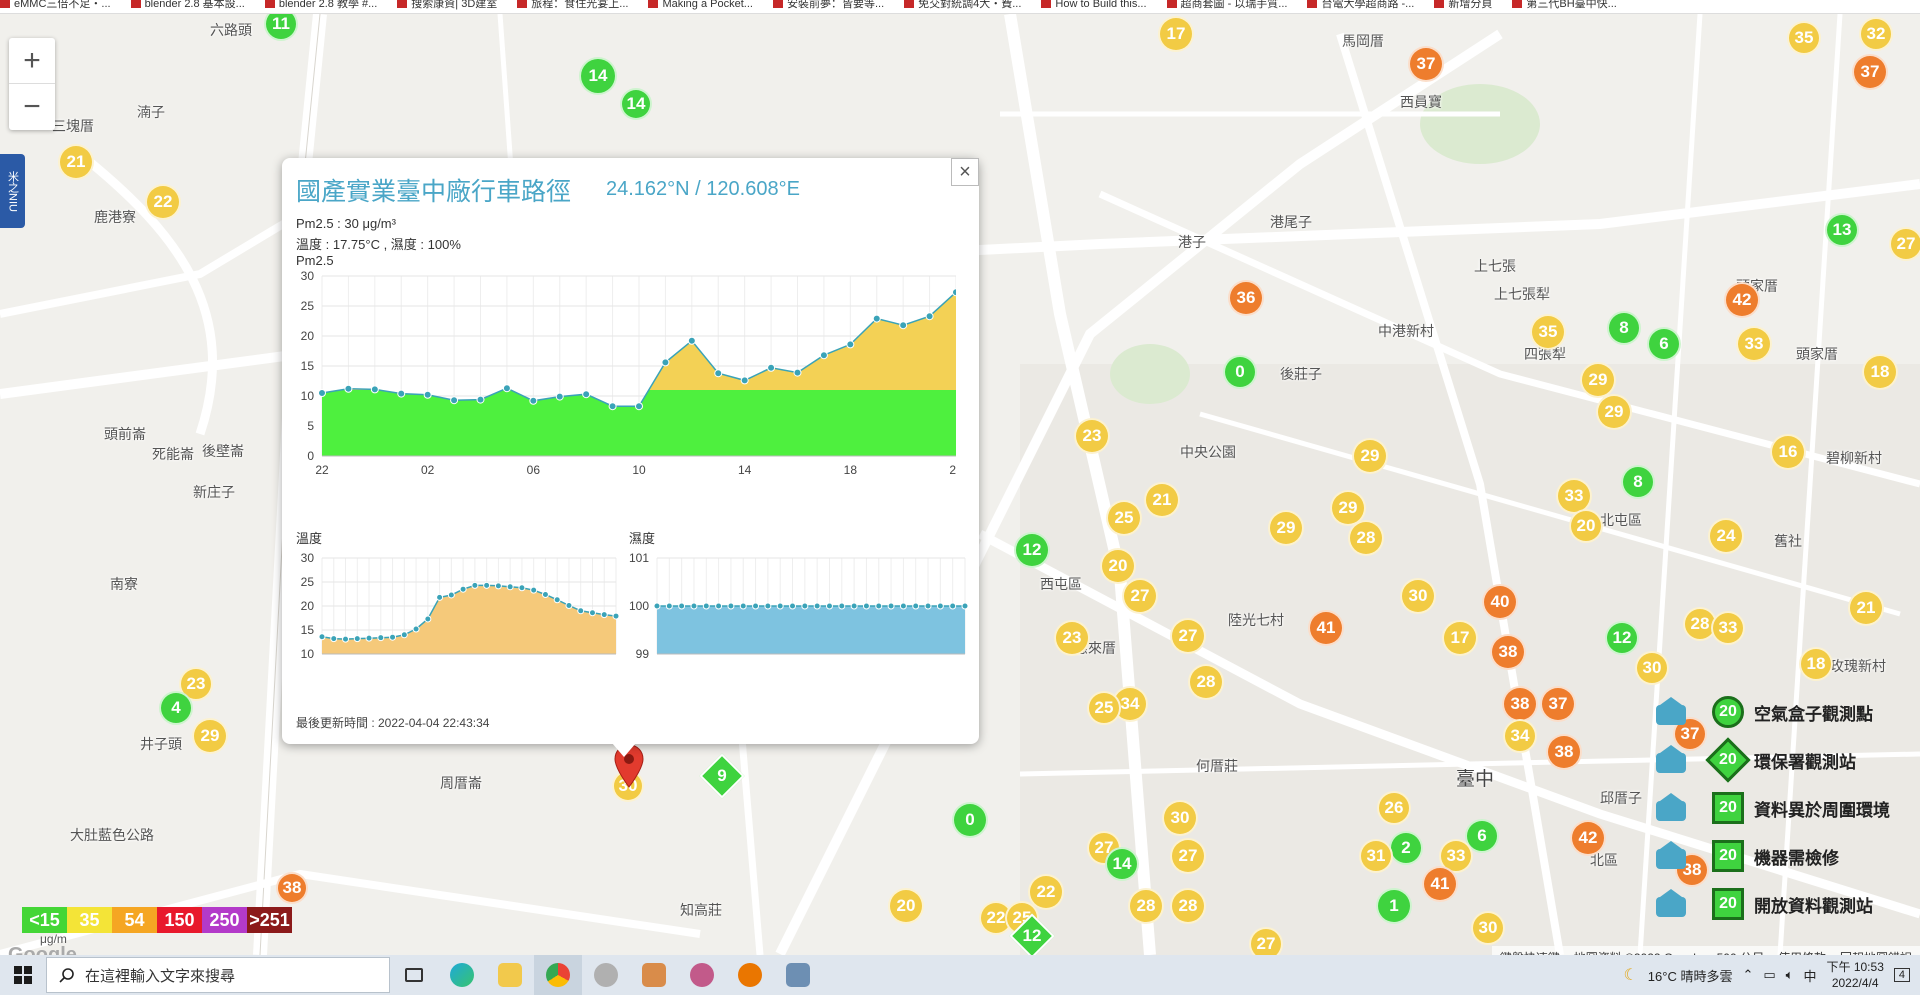 The image size is (1920, 995). I want to click on notification-icon: 4, so click(1901, 975).